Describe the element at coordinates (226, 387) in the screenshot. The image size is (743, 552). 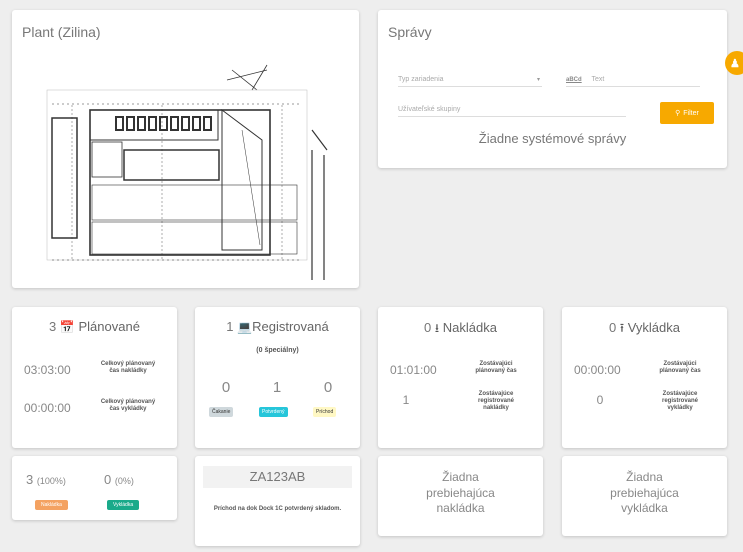
I see `status-waiting-count: 0` at that location.